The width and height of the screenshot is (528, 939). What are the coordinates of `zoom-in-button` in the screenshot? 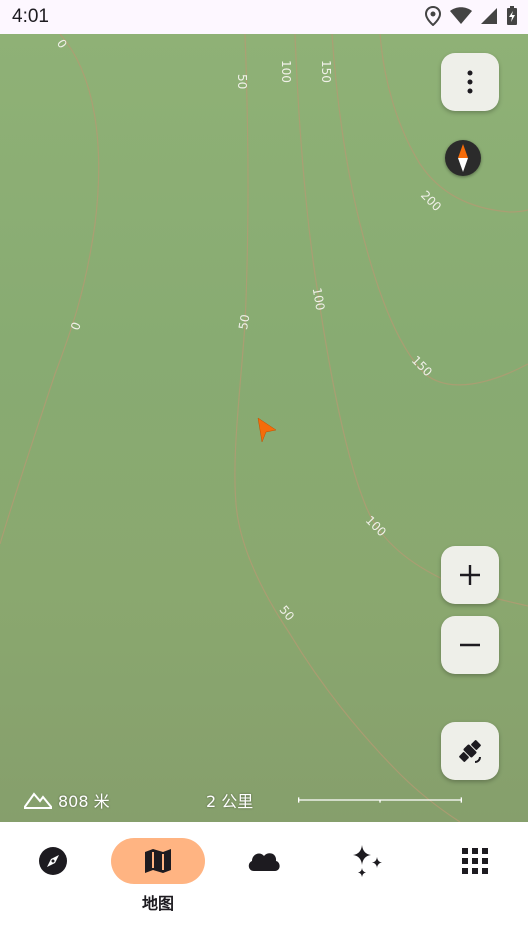 It's located at (470, 575).